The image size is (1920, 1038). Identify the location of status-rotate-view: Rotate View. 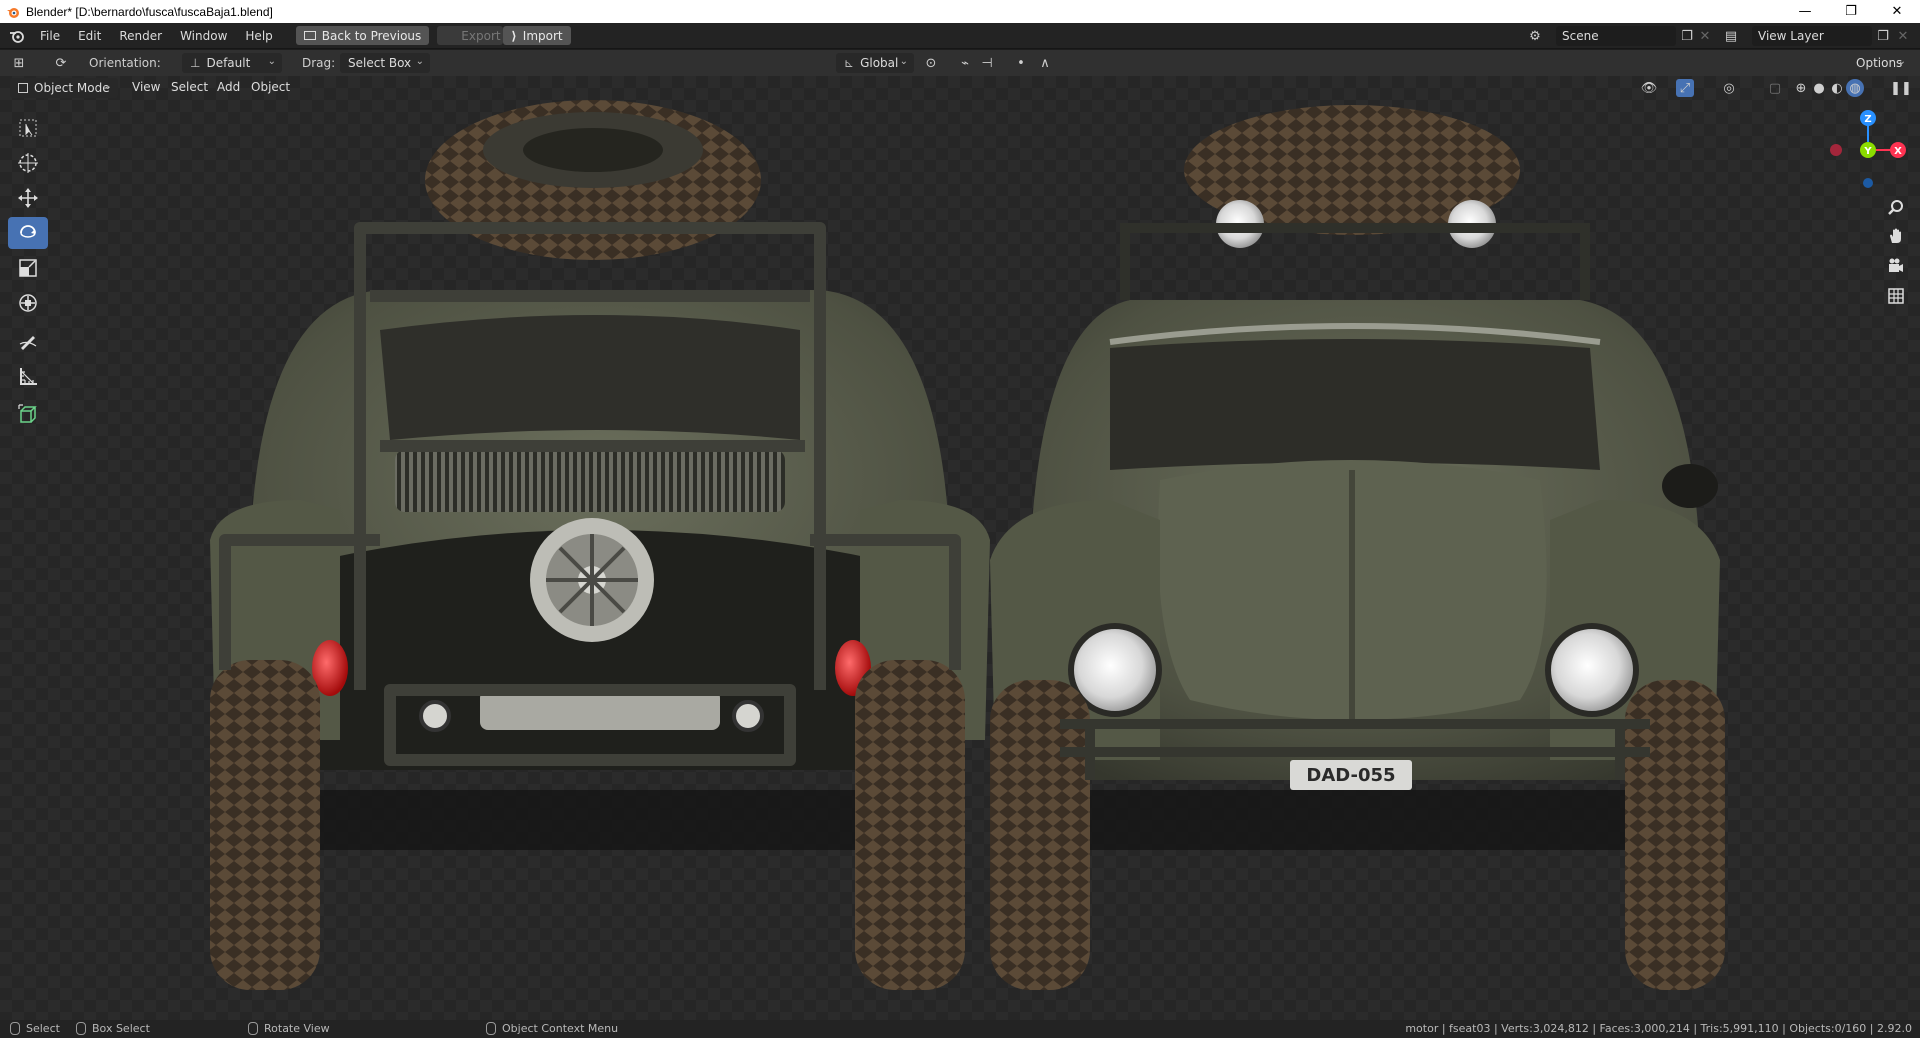
(289, 1028).